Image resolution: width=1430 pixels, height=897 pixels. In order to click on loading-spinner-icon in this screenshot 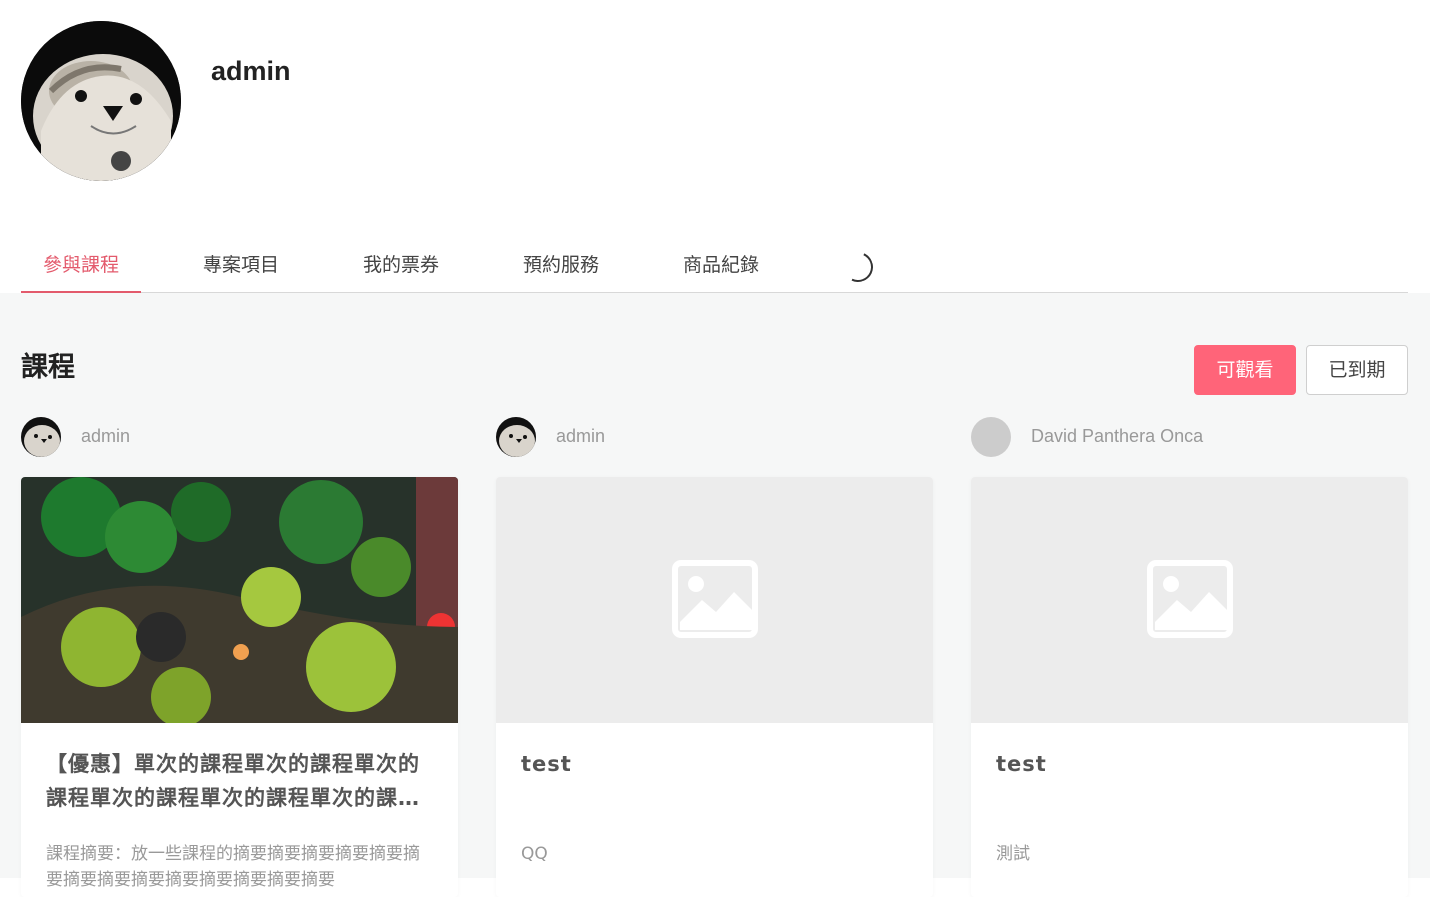, I will do `click(858, 267)`.